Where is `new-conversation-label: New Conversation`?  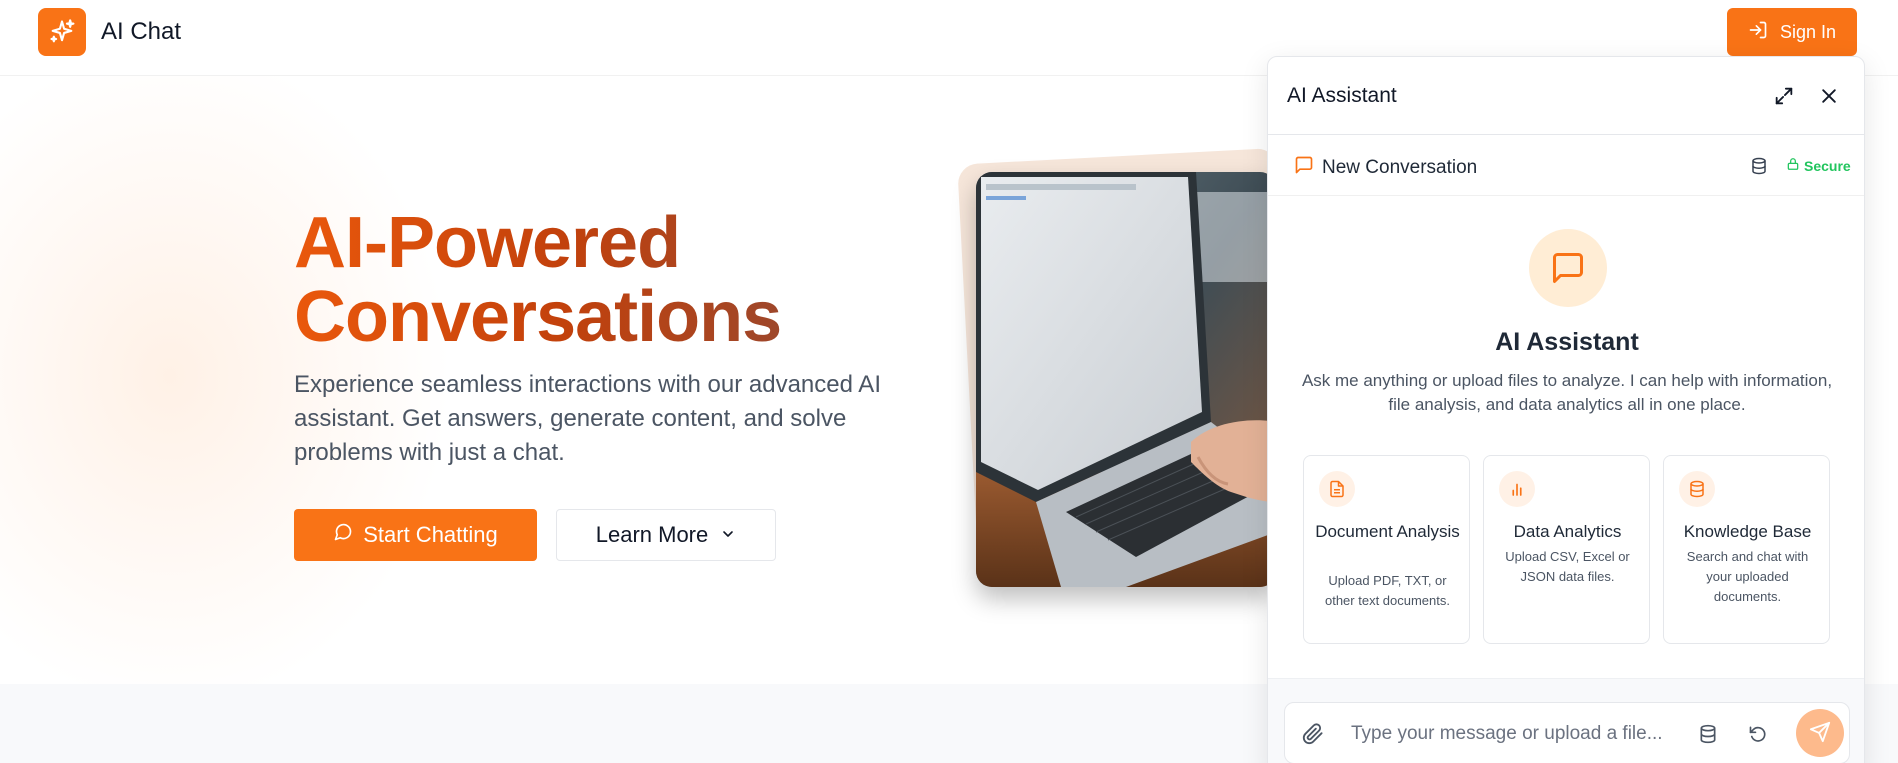 new-conversation-label: New Conversation is located at coordinates (1385, 168).